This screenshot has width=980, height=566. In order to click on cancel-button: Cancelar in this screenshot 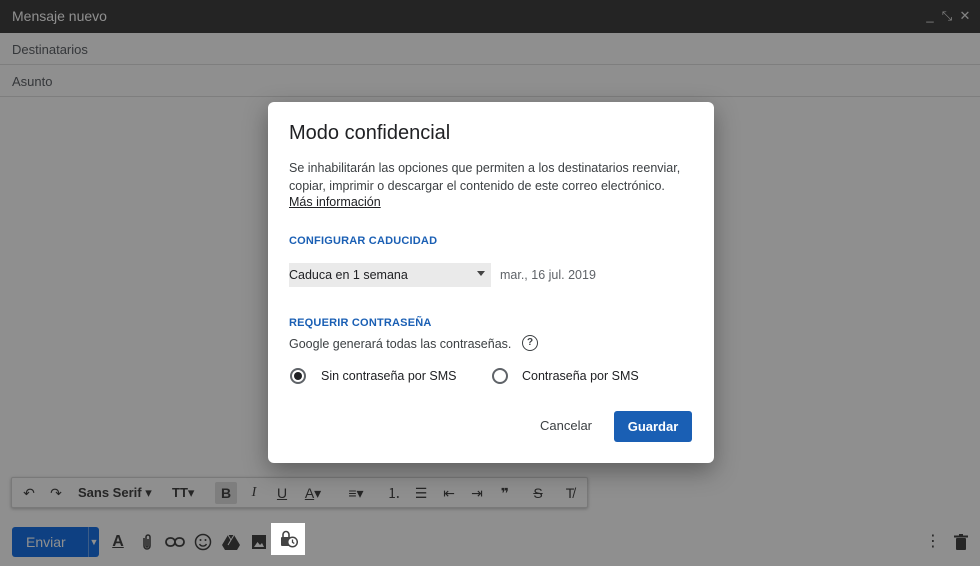, I will do `click(566, 426)`.